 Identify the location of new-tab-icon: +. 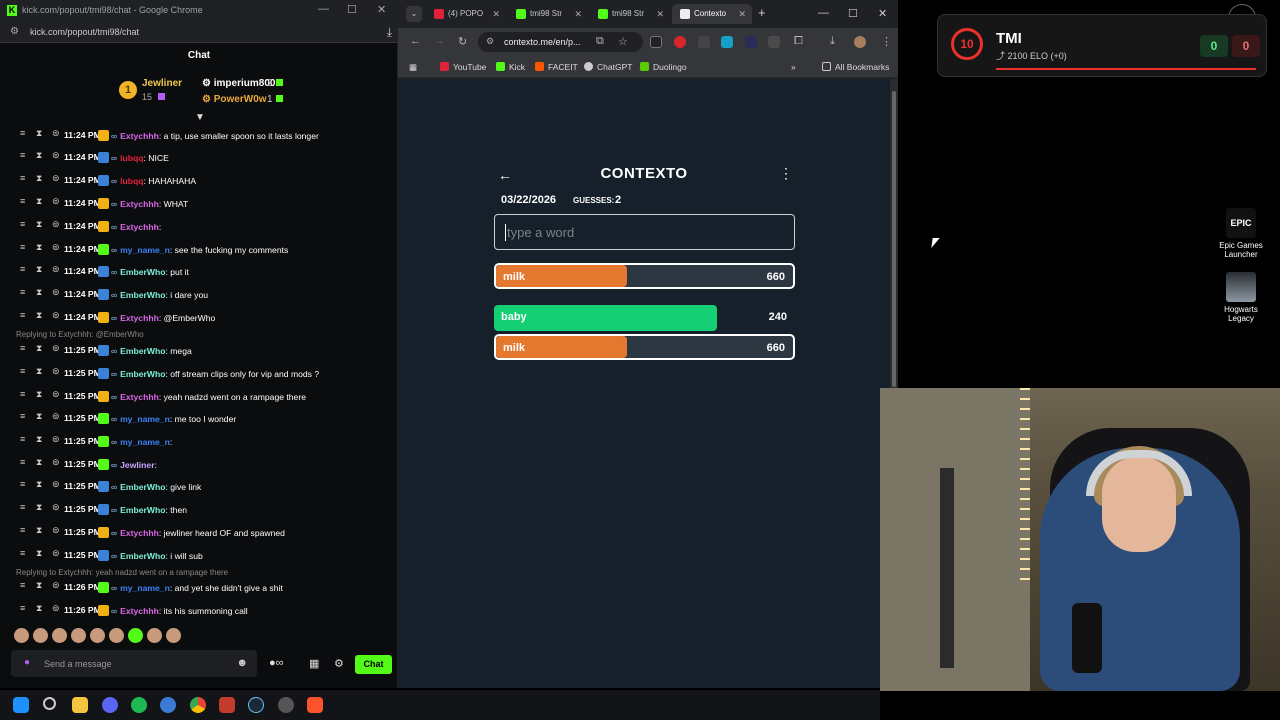
(762, 12).